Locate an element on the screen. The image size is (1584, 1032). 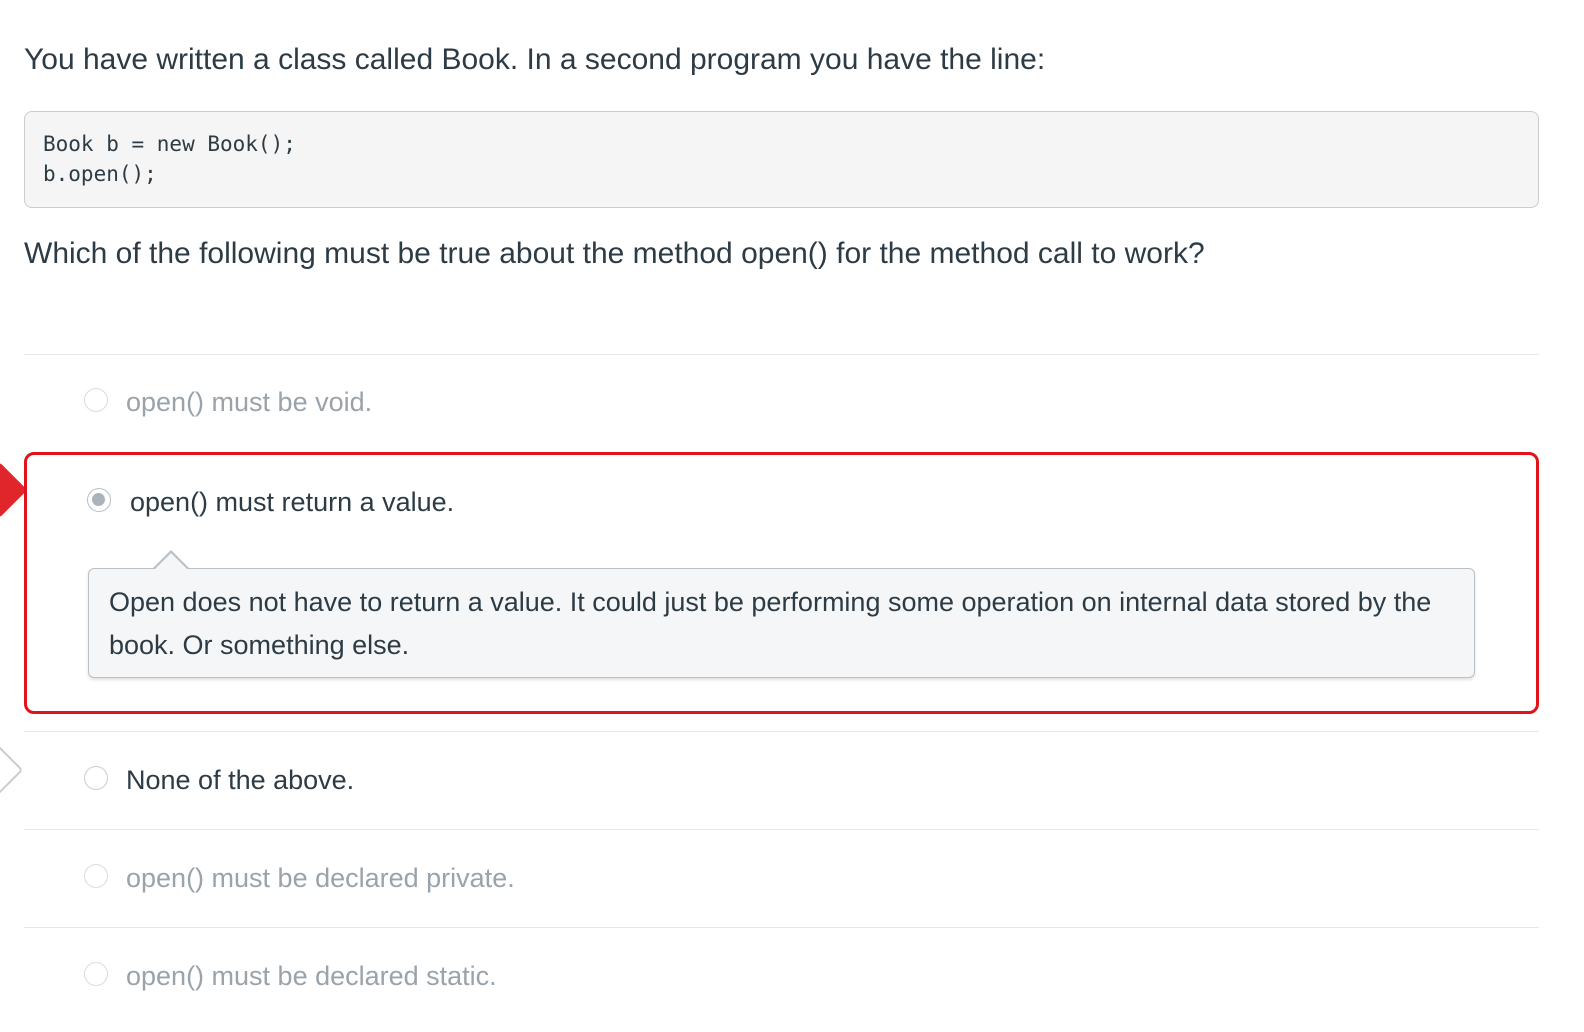
answer-option-1: open() must be void. is located at coordinates (781, 404).